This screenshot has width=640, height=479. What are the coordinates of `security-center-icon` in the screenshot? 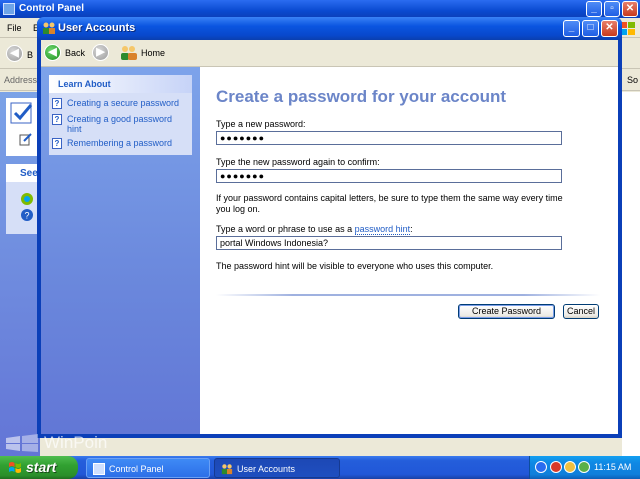 It's located at (556, 467).